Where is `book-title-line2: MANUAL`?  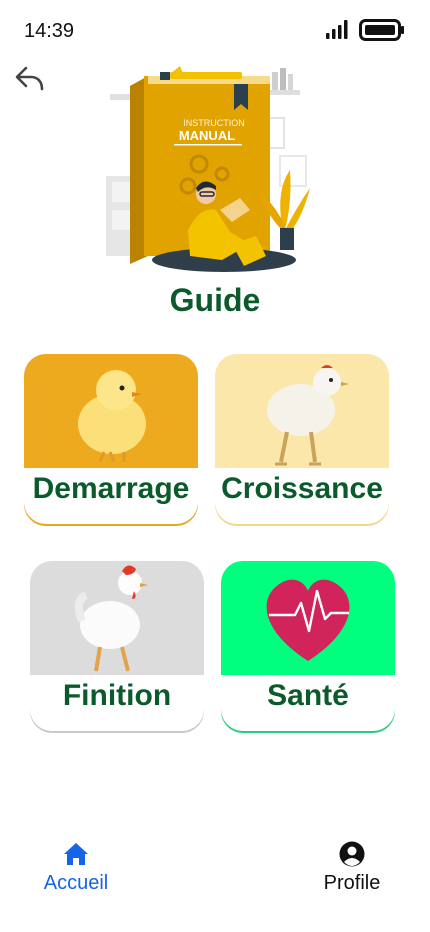
book-title-line2: MANUAL is located at coordinates (207, 135).